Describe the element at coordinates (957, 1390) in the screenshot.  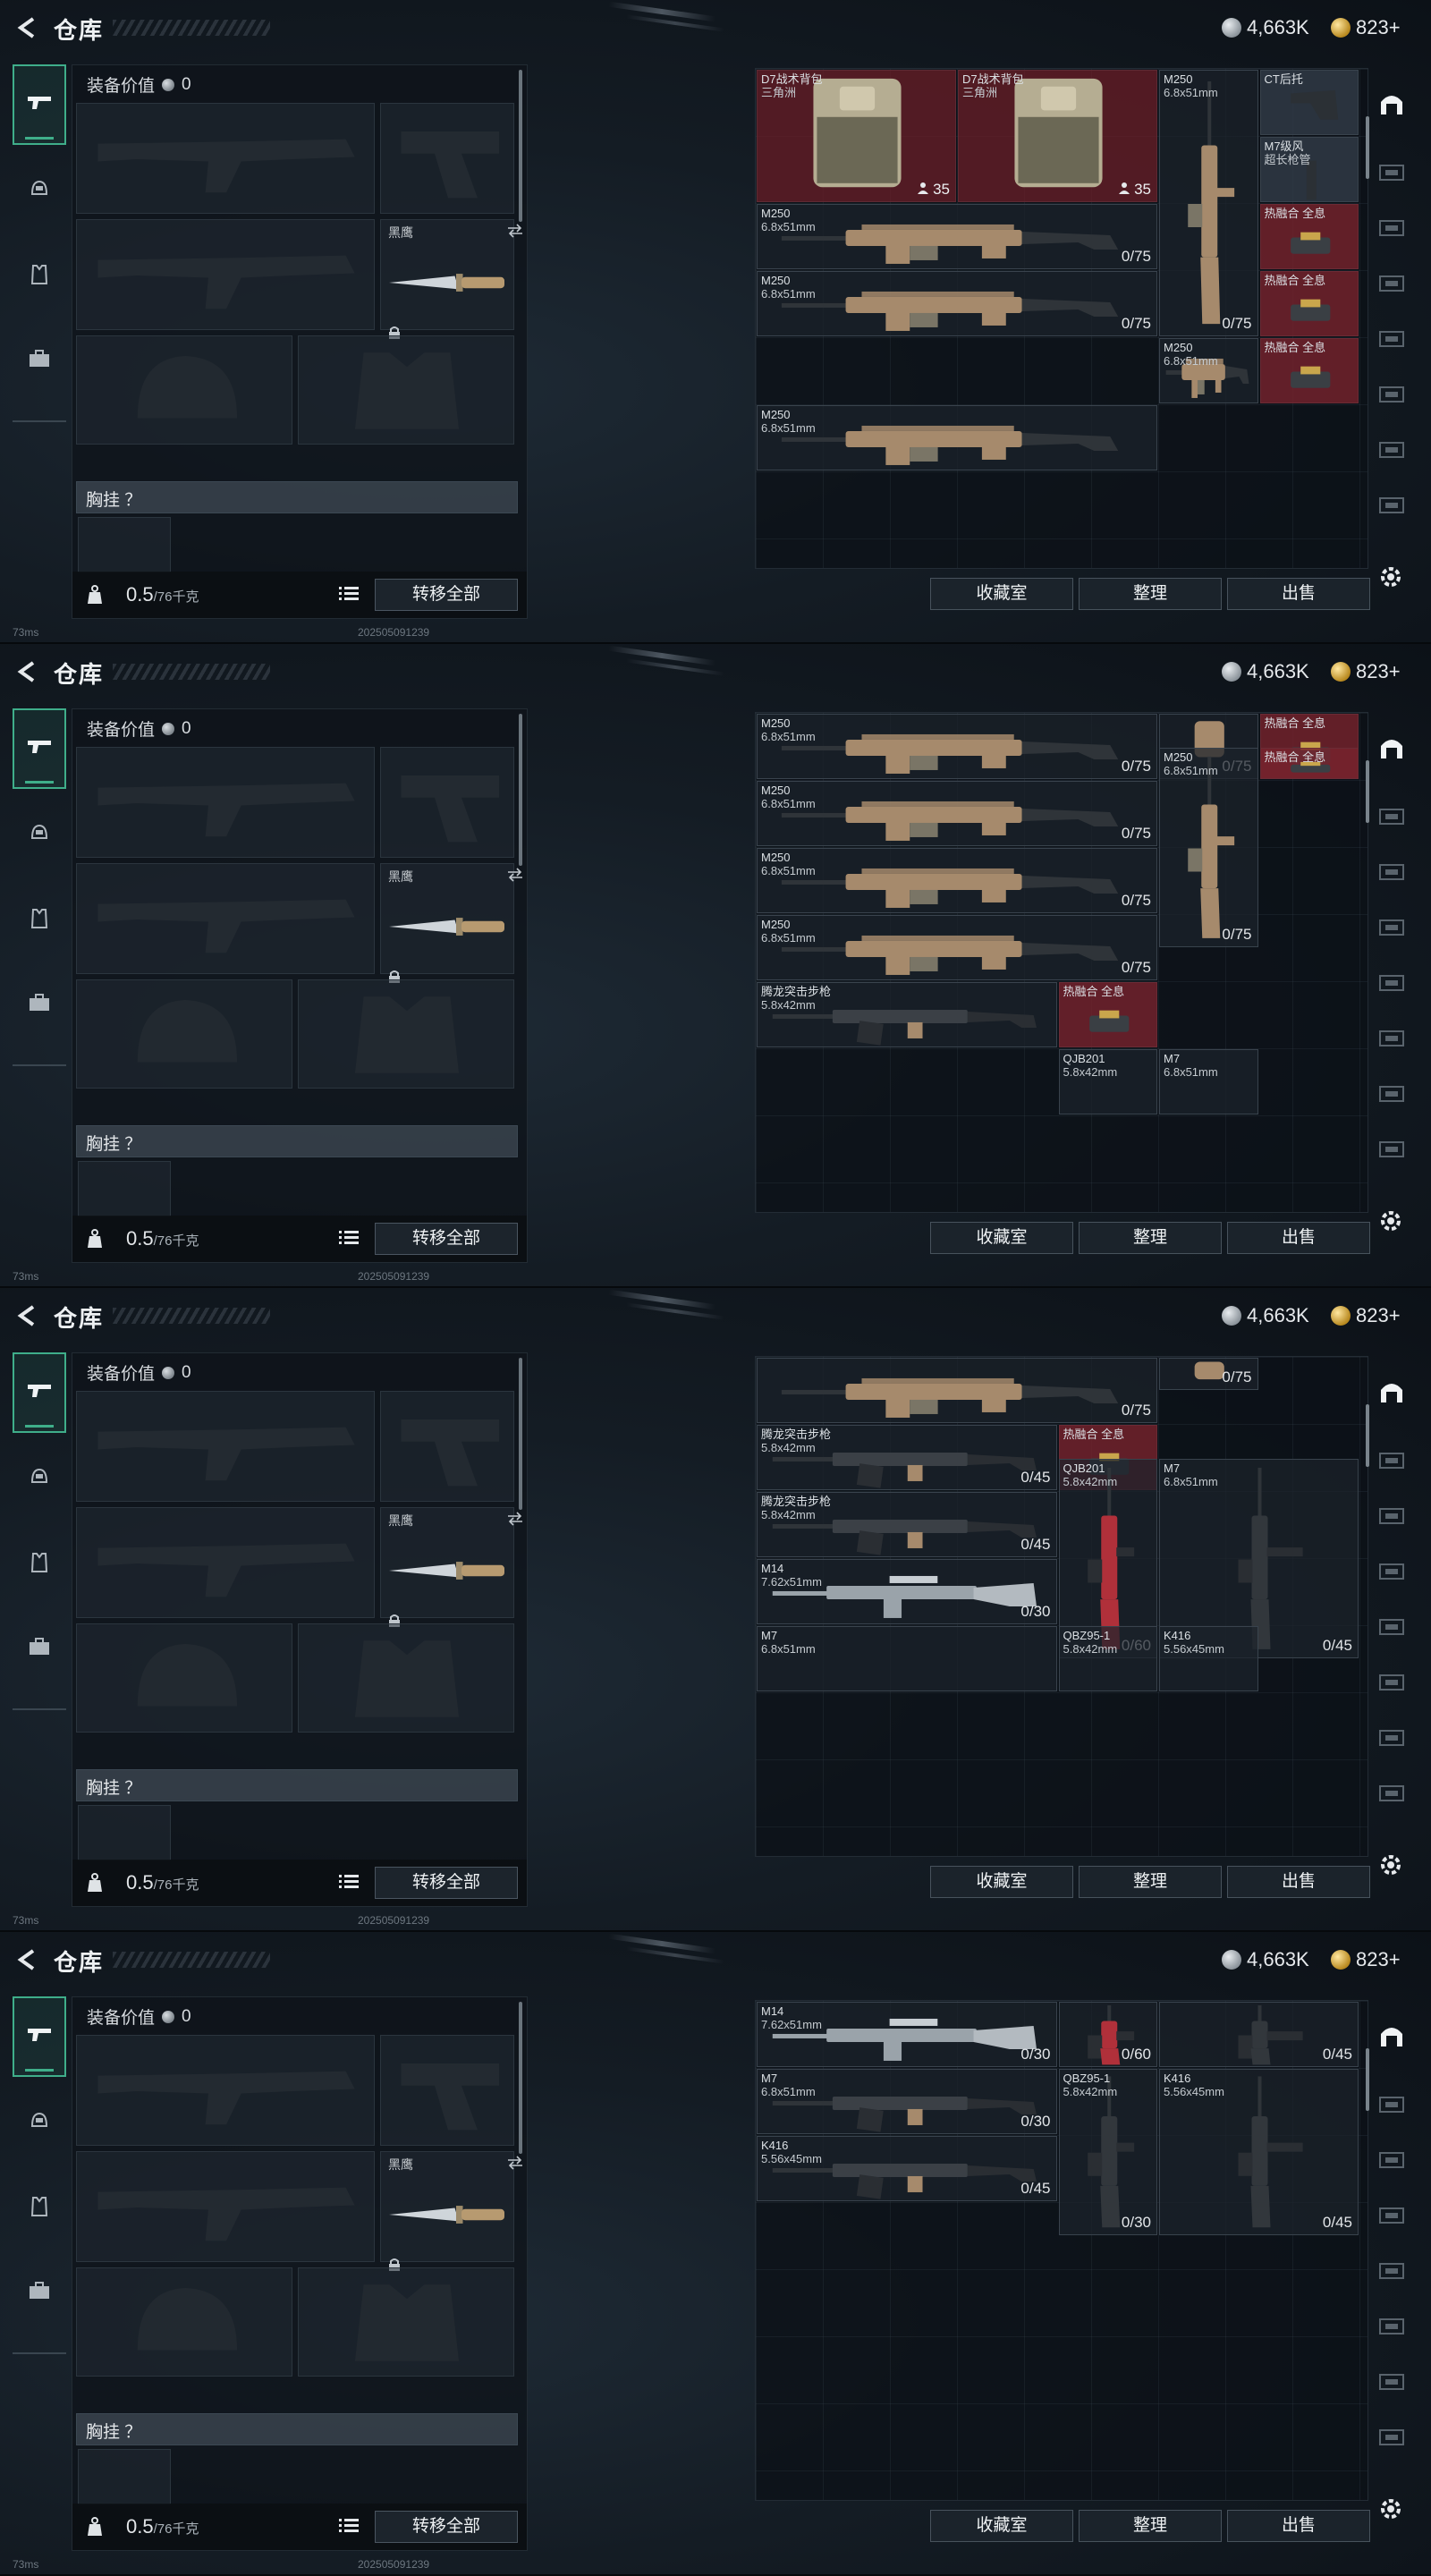
I see `inventory-item: 0/75` at that location.